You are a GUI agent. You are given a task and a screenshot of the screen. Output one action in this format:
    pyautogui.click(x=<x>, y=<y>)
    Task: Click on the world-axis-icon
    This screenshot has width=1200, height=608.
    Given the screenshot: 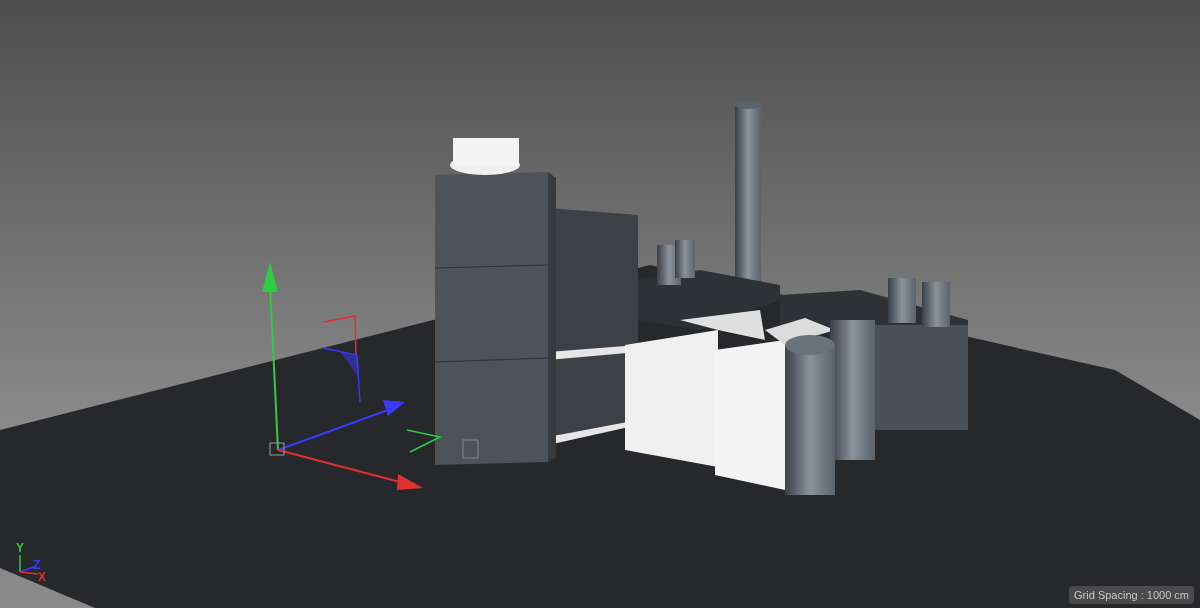 What is the action you would take?
    pyautogui.click(x=29, y=564)
    